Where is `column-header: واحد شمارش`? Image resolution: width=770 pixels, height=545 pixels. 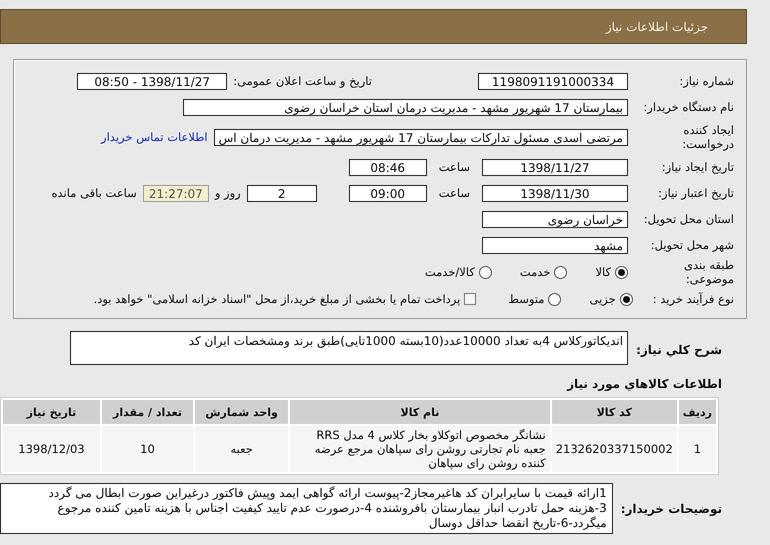
column-header: واحد شمارش is located at coordinates (241, 412).